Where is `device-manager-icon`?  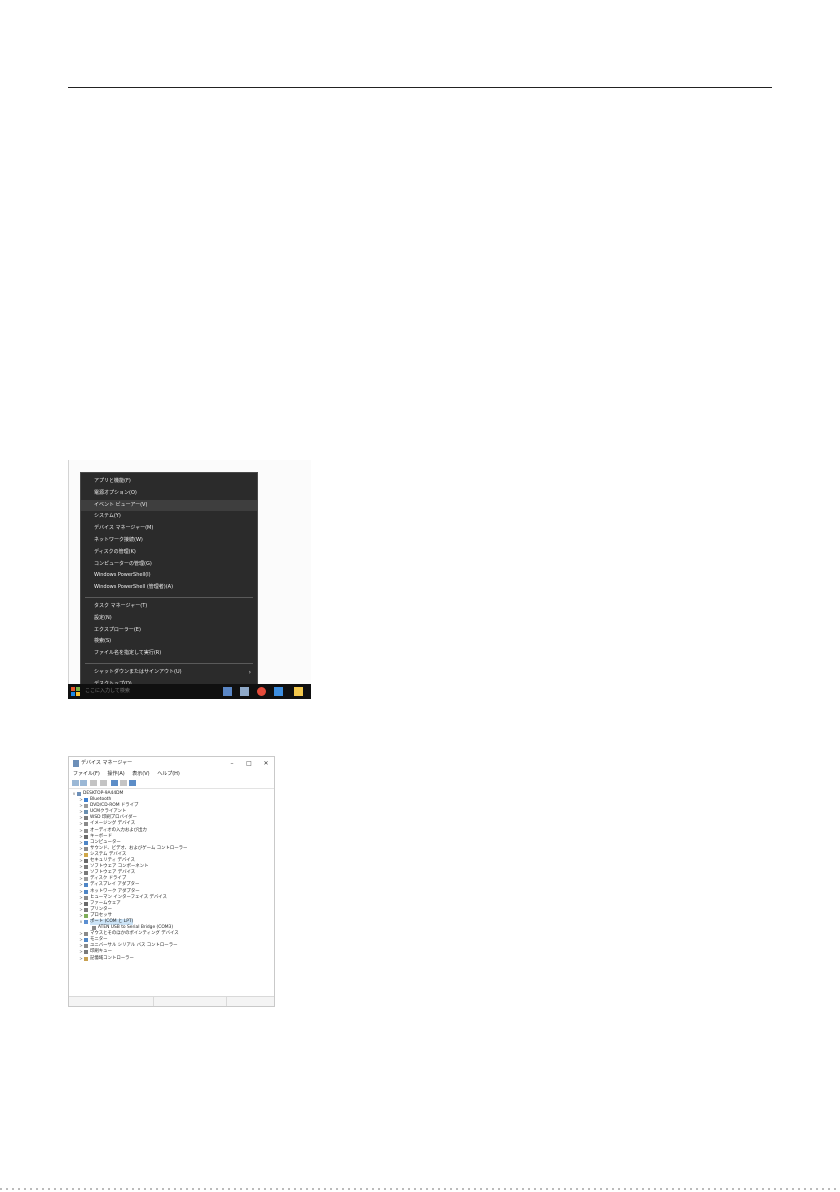 device-manager-icon is located at coordinates (76, 763).